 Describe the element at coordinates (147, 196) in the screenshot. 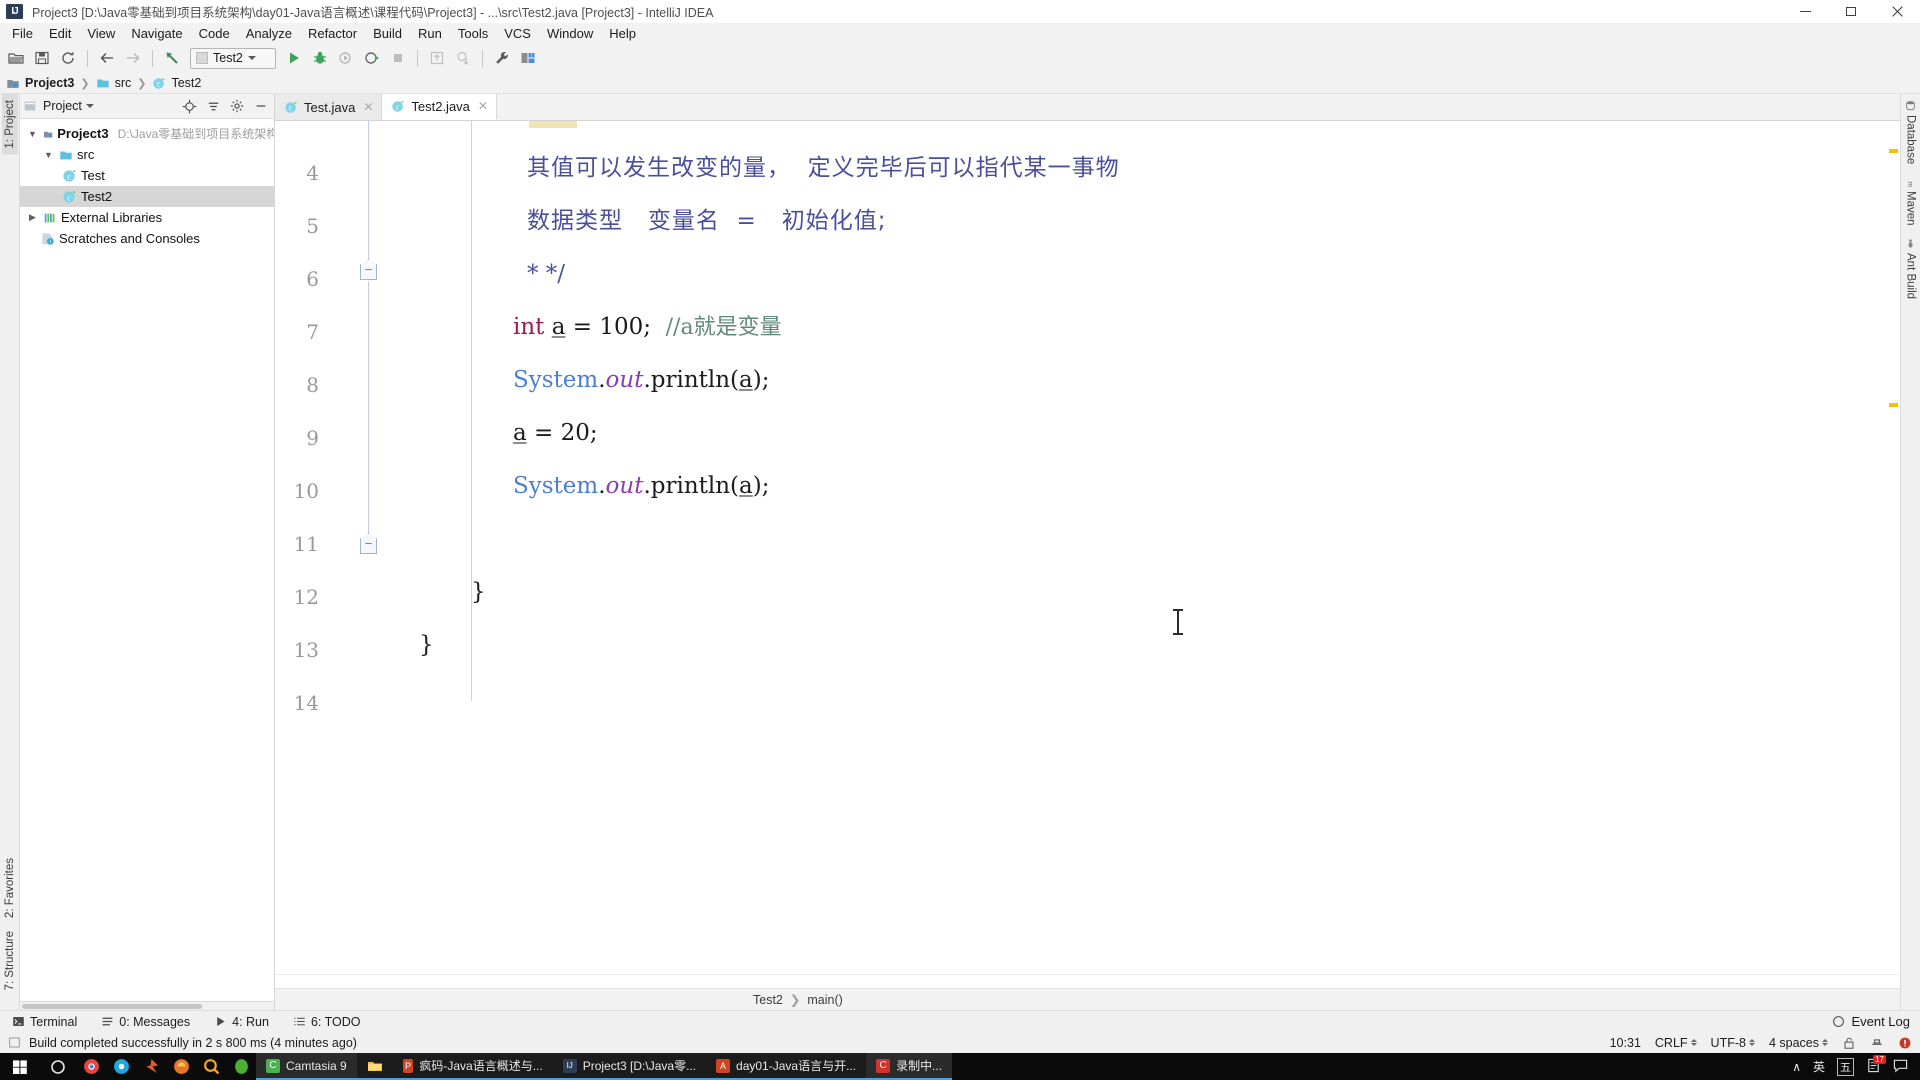

I see `tree-item-test2: c Test2` at that location.